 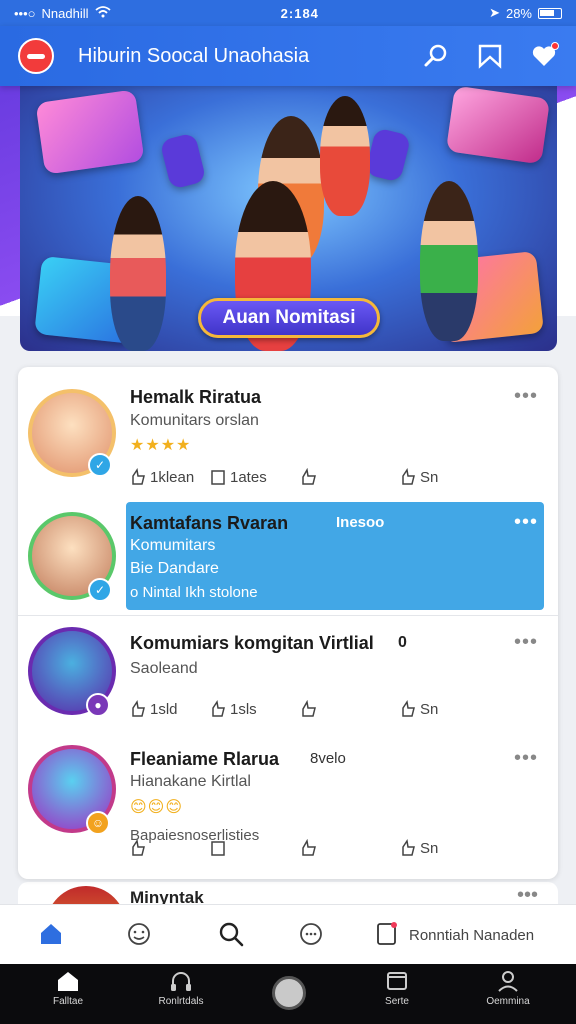 I want to click on chat-tab-icon, so click(x=311, y=934).